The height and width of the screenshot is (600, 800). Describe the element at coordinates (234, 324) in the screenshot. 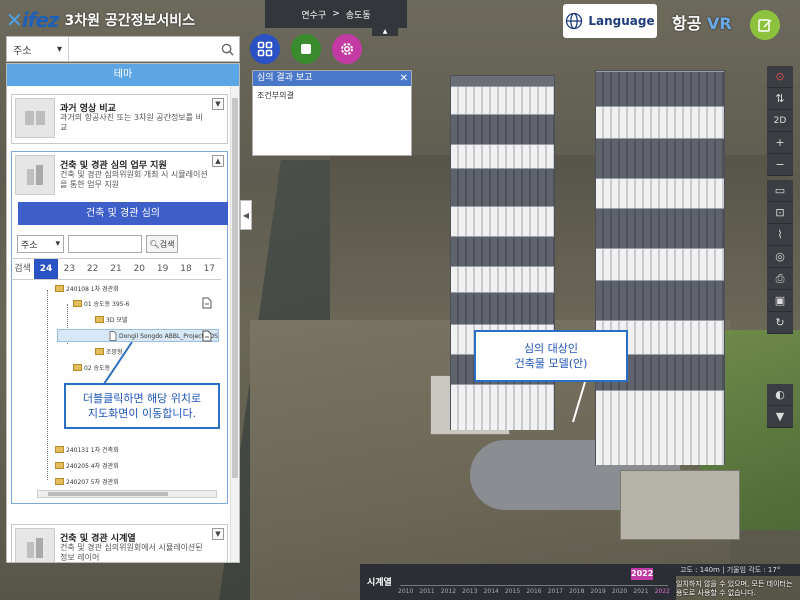

I see `panel-scrollbar` at that location.